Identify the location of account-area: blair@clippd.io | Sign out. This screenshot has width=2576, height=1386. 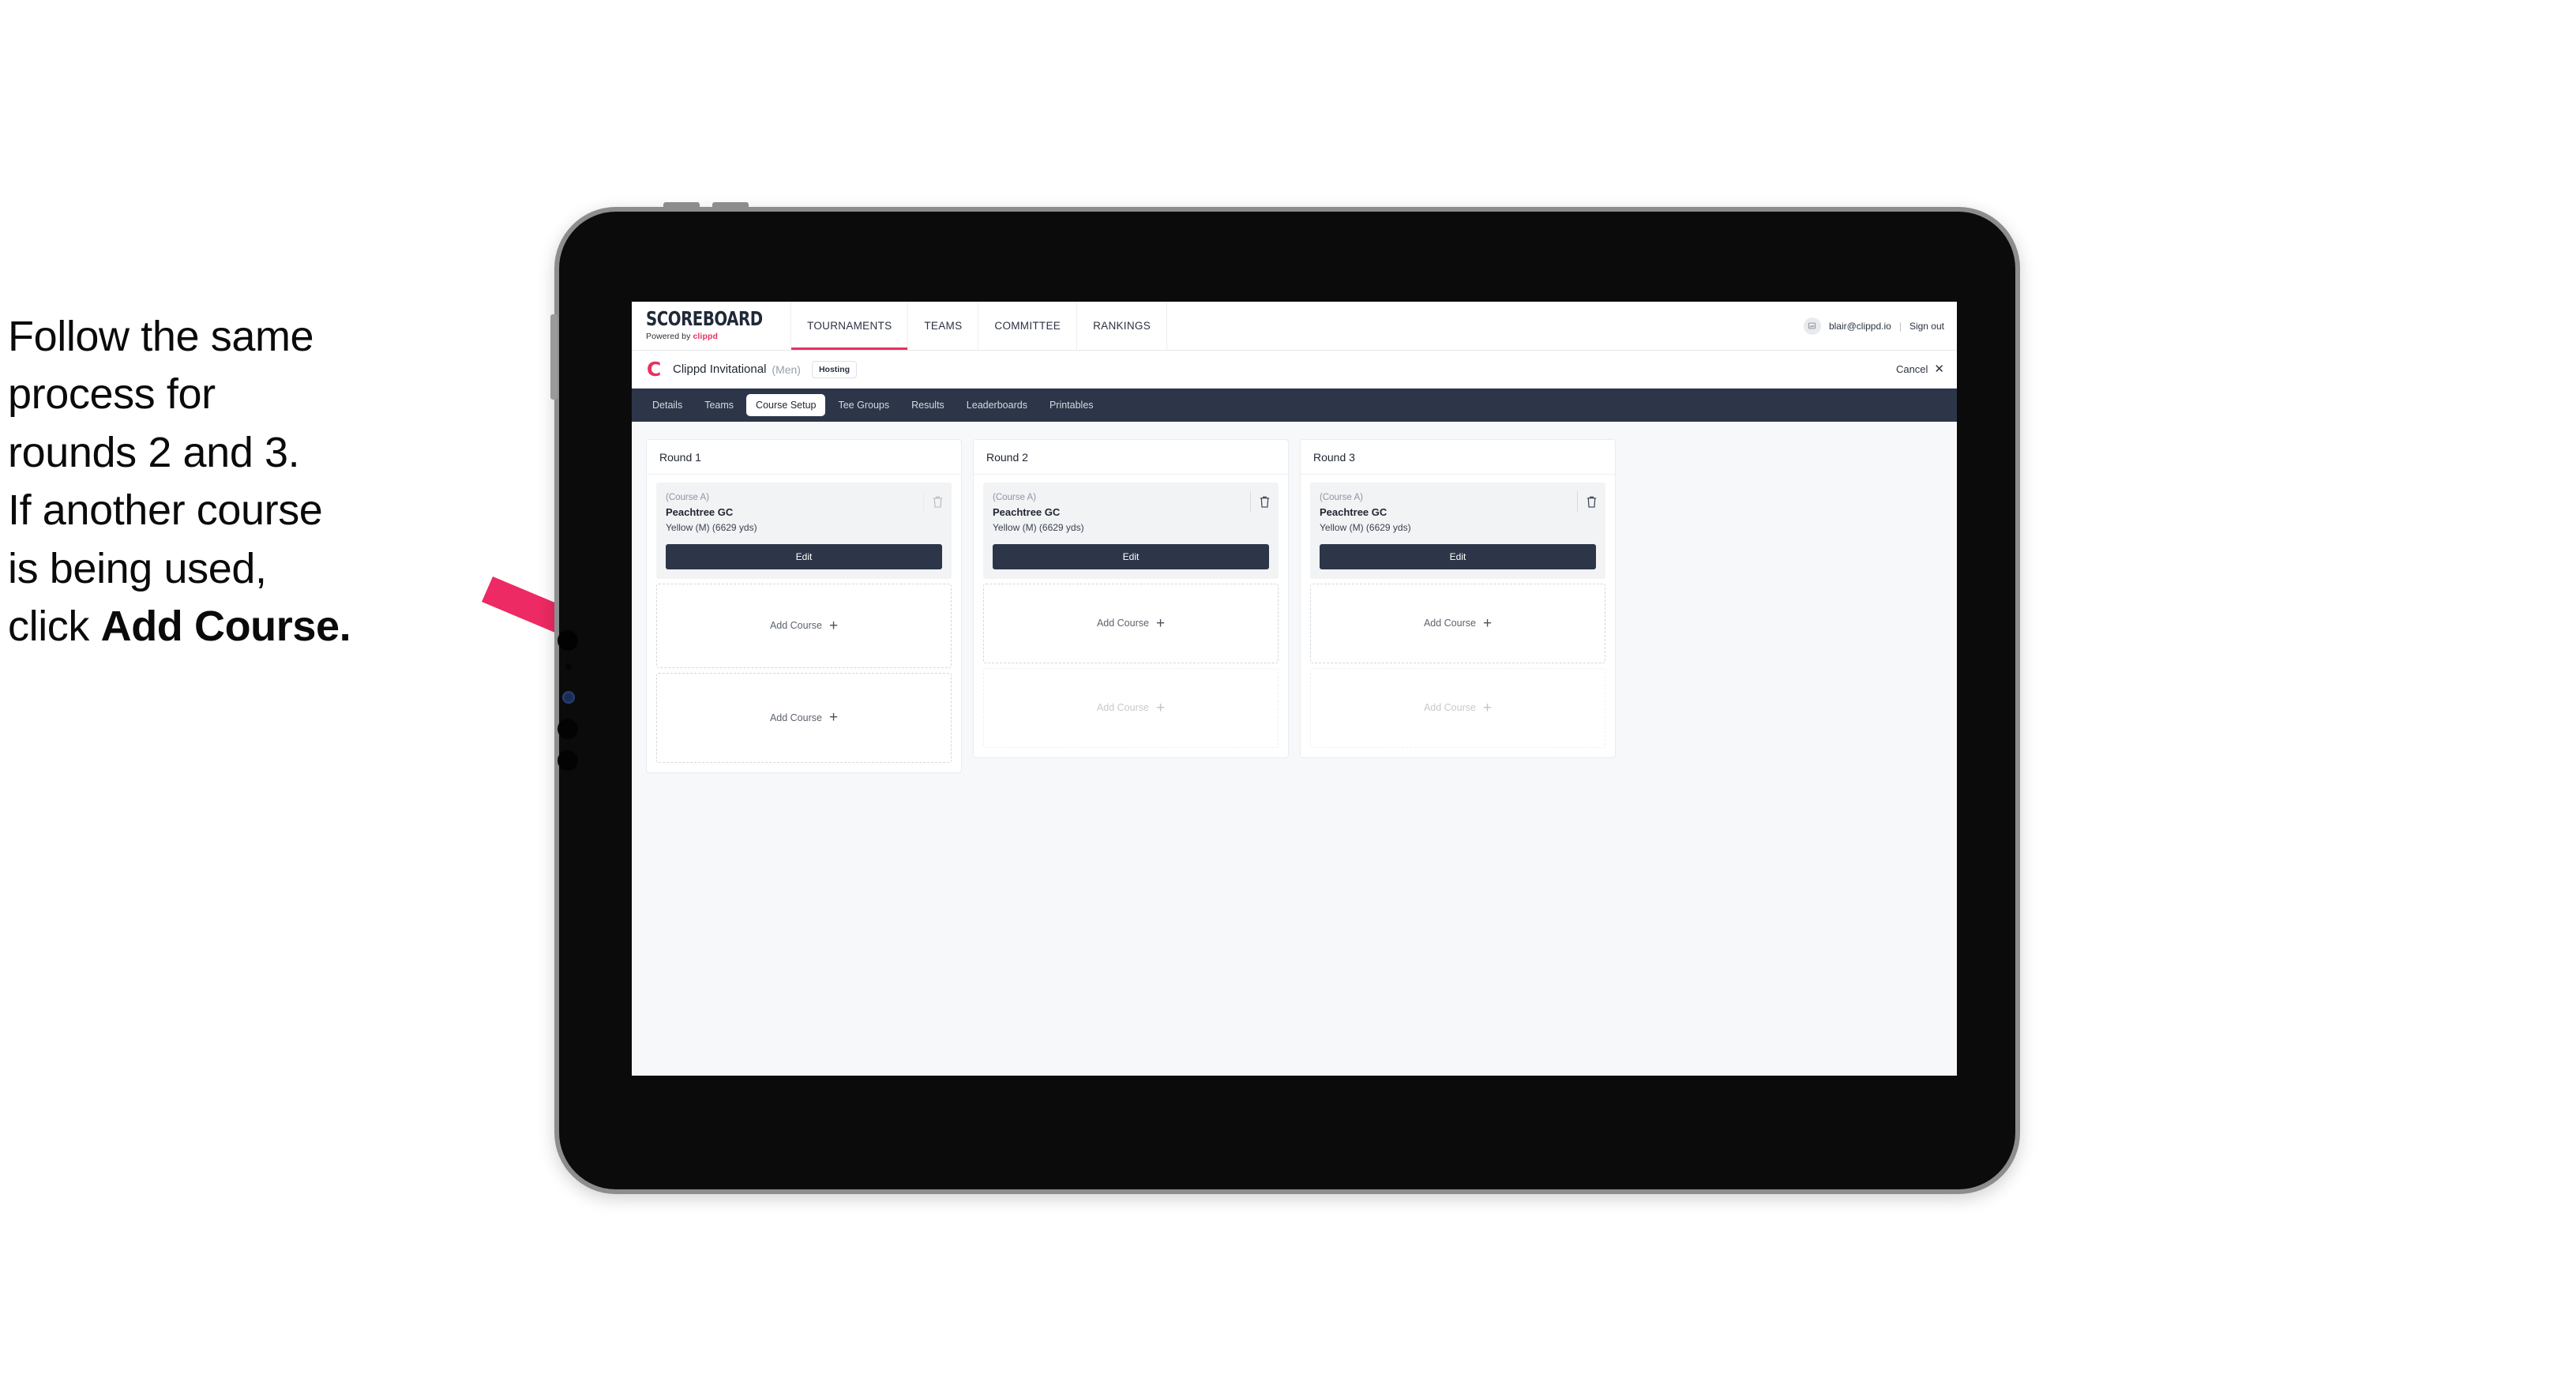
(1880, 326).